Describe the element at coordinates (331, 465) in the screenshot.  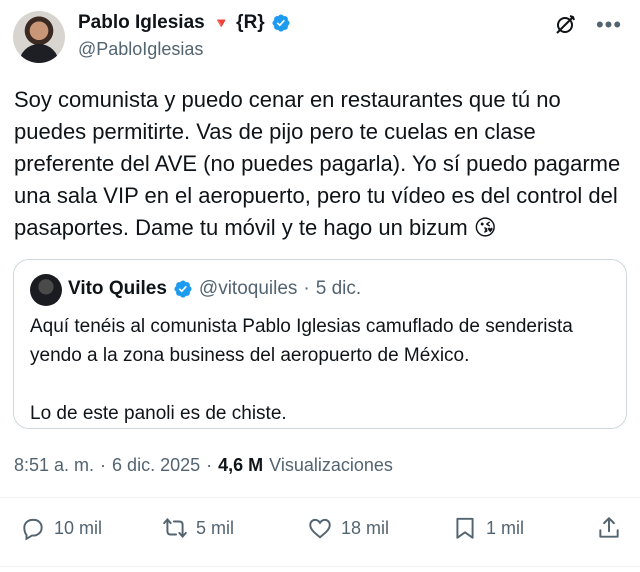
I see `views-label: Visualizaciones` at that location.